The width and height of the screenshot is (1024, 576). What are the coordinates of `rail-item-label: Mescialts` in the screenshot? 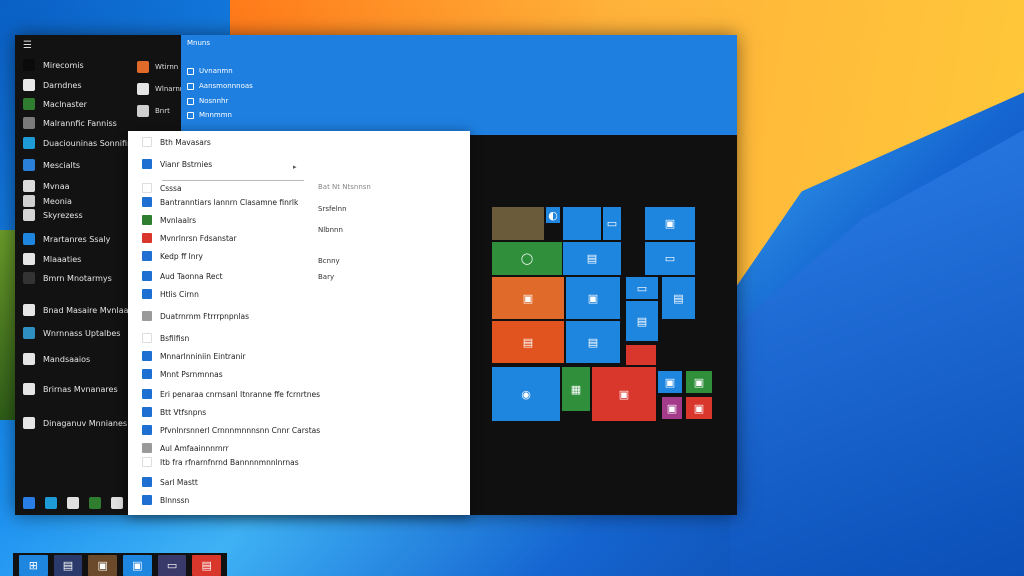 It's located at (62, 165).